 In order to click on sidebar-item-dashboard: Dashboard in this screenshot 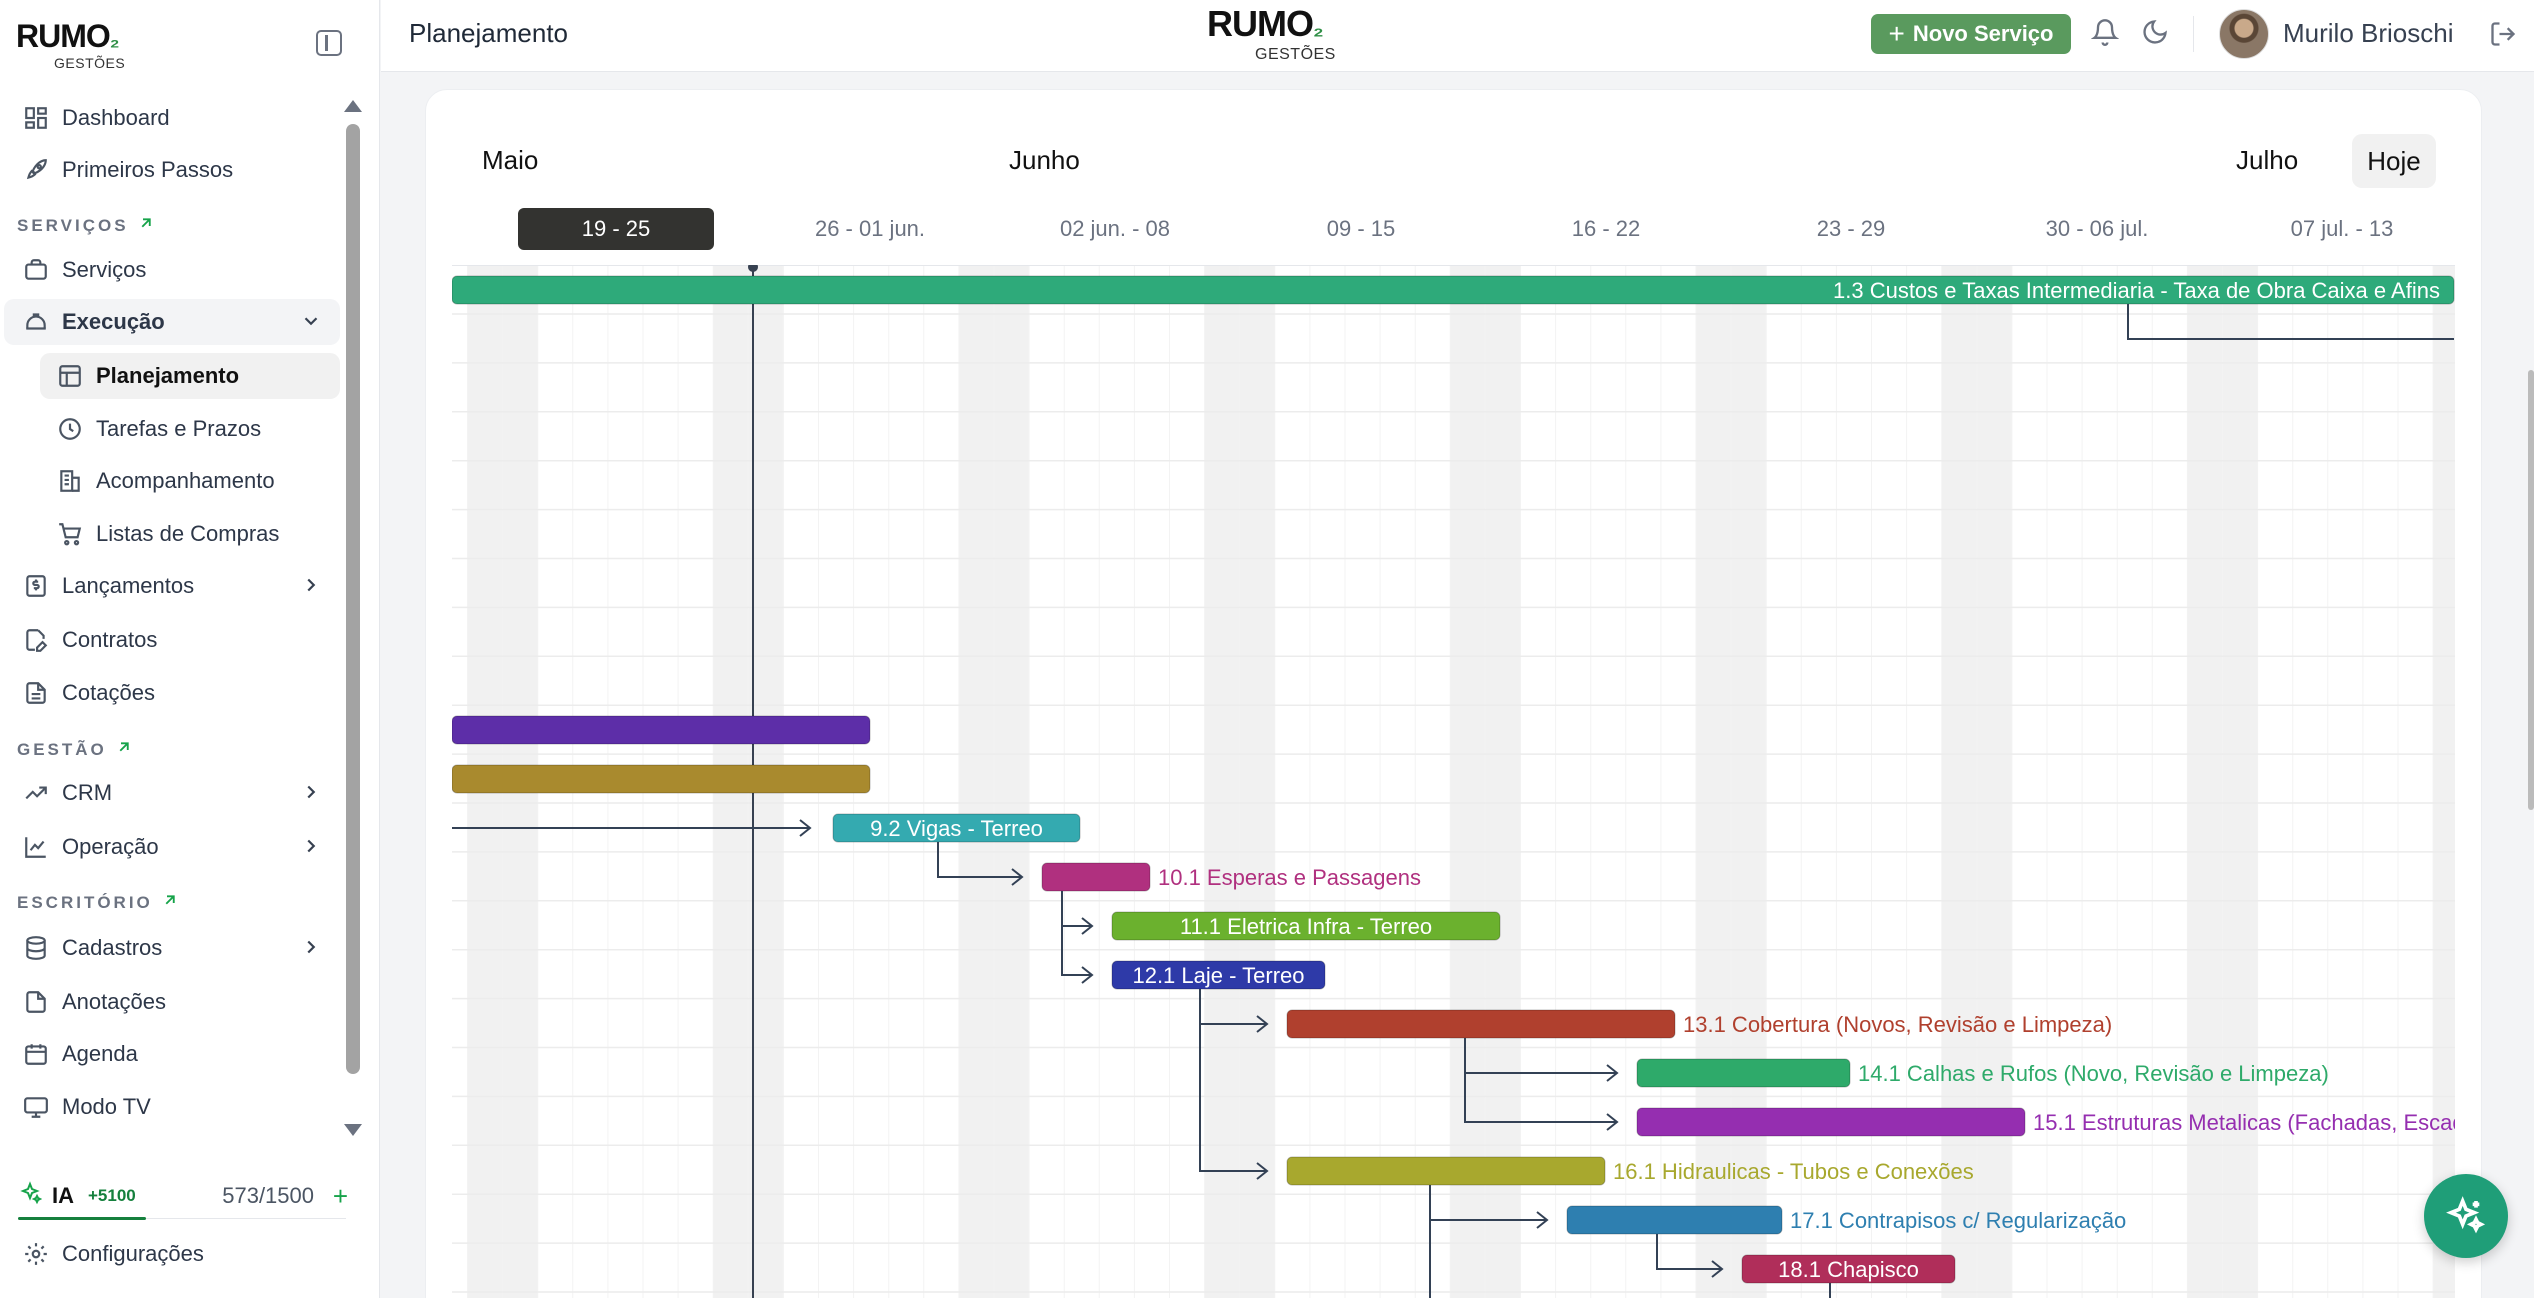, I will do `click(172, 118)`.